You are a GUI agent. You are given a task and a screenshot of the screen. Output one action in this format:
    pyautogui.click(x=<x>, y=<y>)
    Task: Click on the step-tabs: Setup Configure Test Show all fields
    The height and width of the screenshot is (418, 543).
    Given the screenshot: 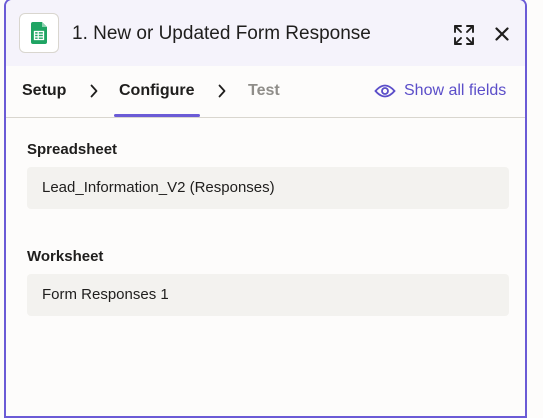 What is the action you would take?
    pyautogui.click(x=265, y=92)
    